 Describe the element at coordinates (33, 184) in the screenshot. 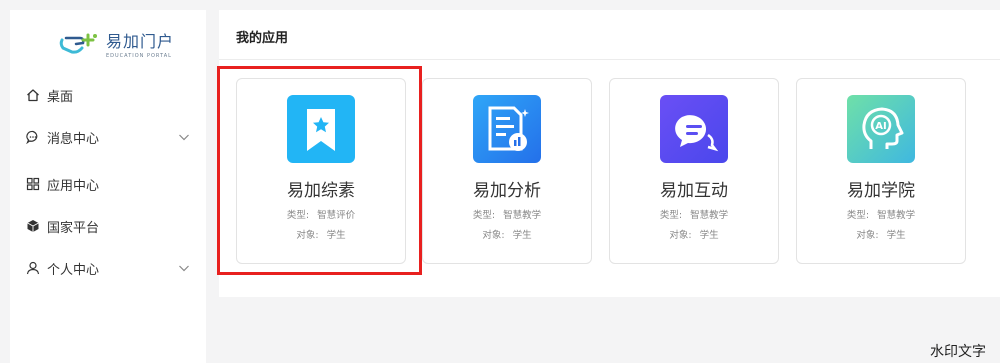

I see `grid-icon` at that location.